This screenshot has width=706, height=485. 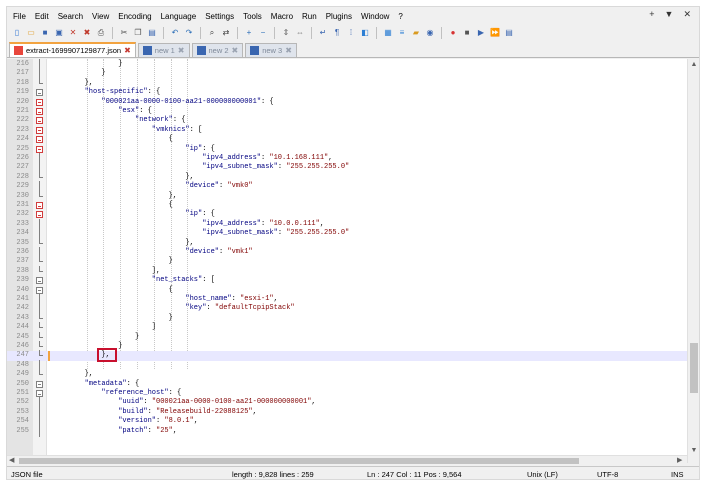 What do you see at coordinates (347, 120) in the screenshot?
I see `code-line: 222 "network": {` at bounding box center [347, 120].